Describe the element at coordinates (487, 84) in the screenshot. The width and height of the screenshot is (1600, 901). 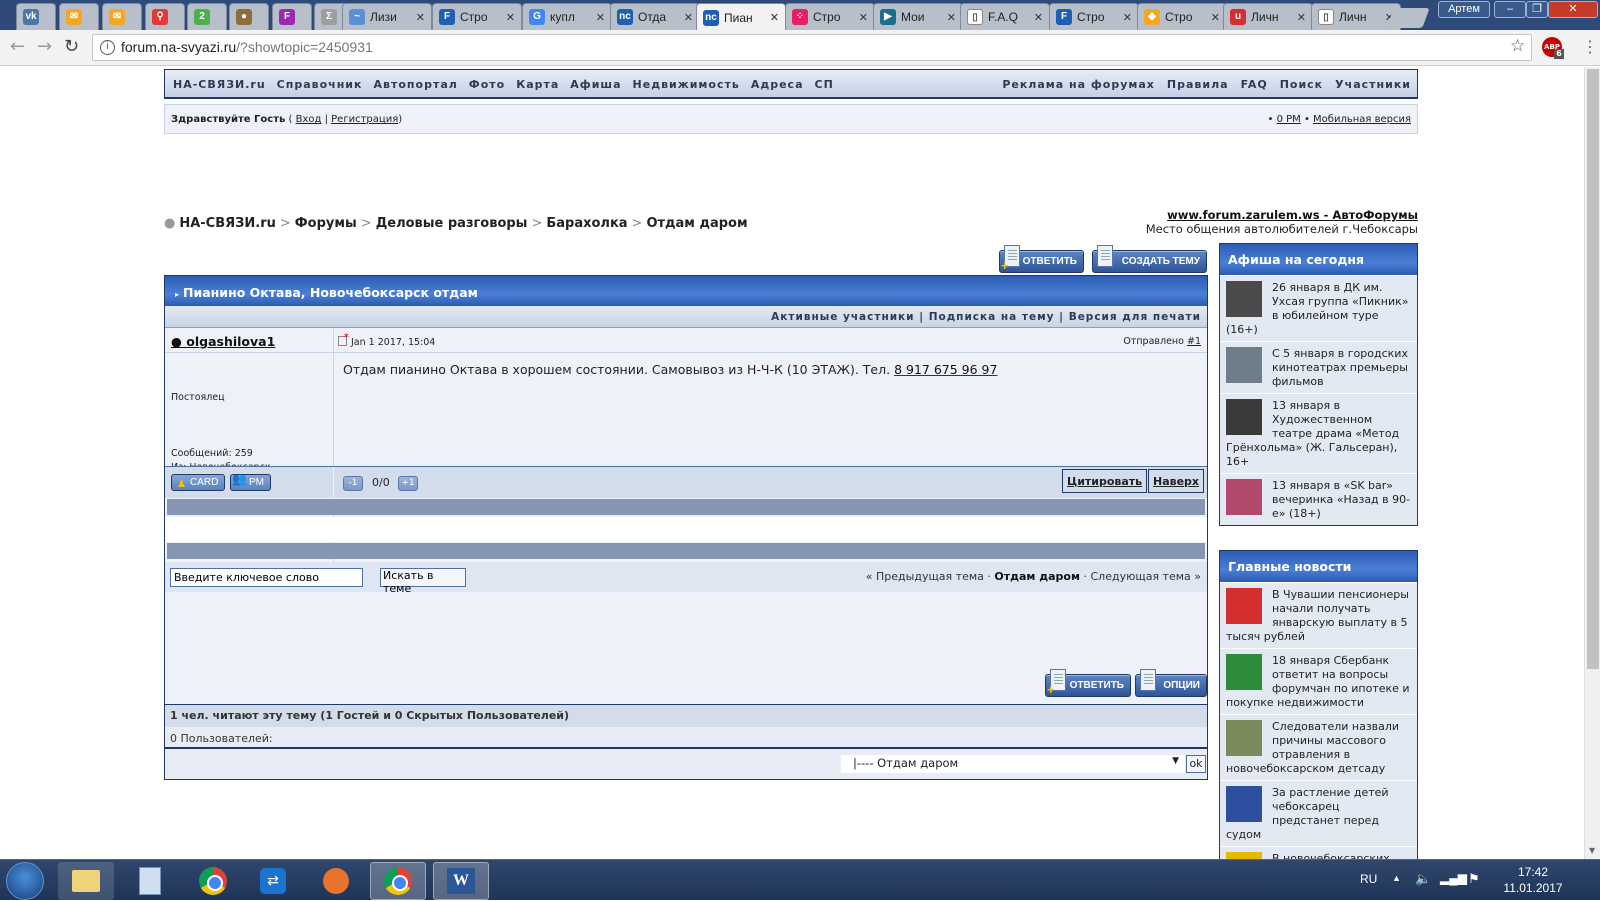
I see `topnav-link: Фото` at that location.